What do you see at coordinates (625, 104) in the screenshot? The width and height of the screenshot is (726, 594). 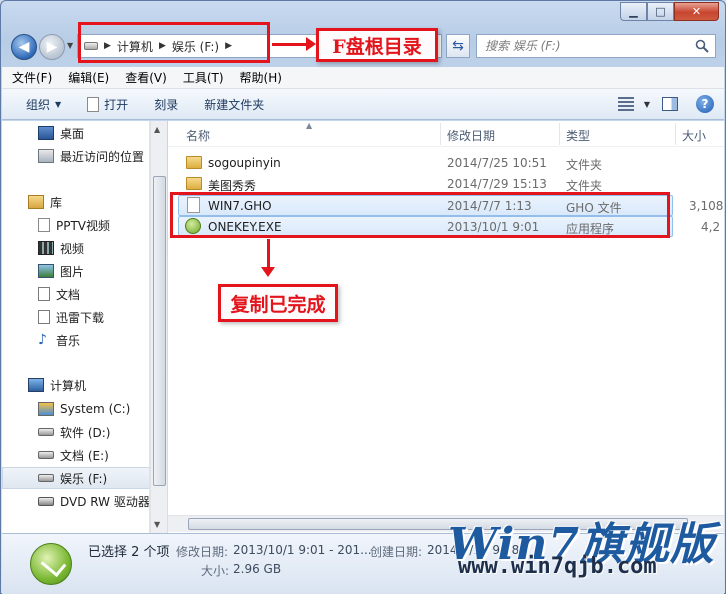 I see `view-options-icon` at bounding box center [625, 104].